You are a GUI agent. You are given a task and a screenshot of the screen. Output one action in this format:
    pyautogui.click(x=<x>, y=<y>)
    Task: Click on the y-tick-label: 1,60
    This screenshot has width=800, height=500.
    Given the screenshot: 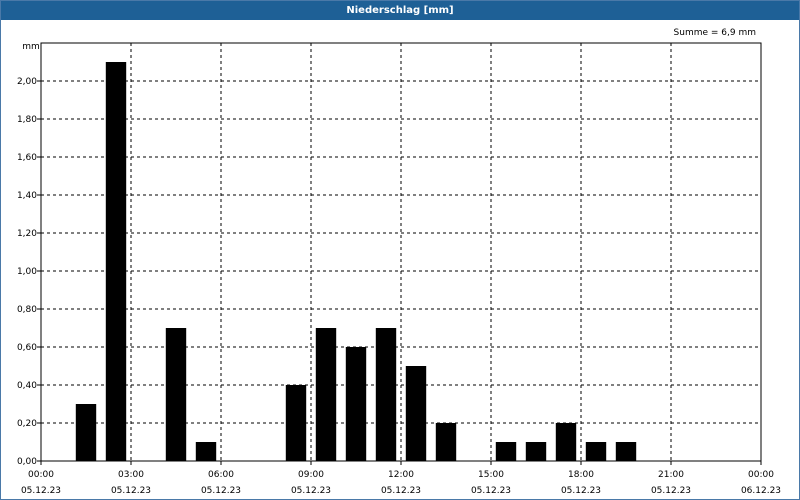 What is the action you would take?
    pyautogui.click(x=27, y=158)
    